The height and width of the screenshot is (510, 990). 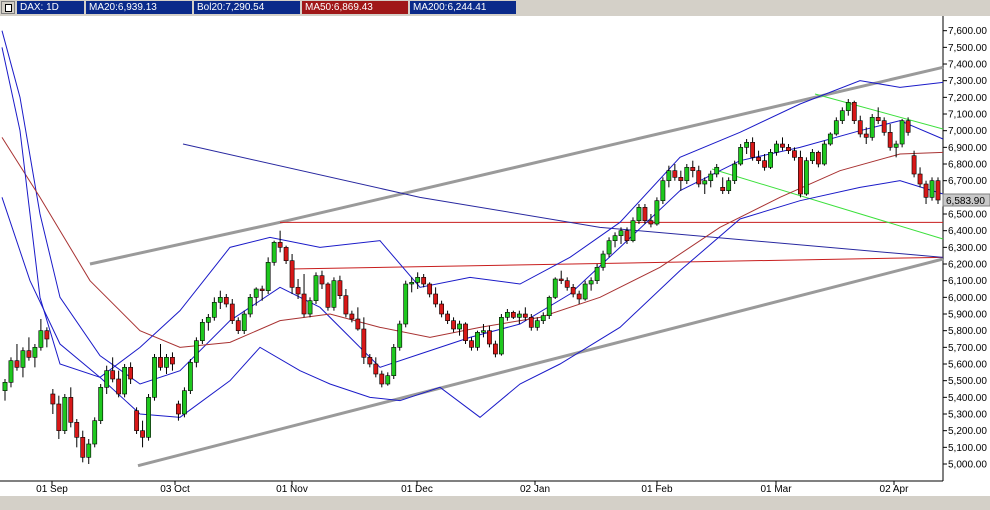 I want to click on y-tick-label: 7,600.00, so click(x=967, y=31).